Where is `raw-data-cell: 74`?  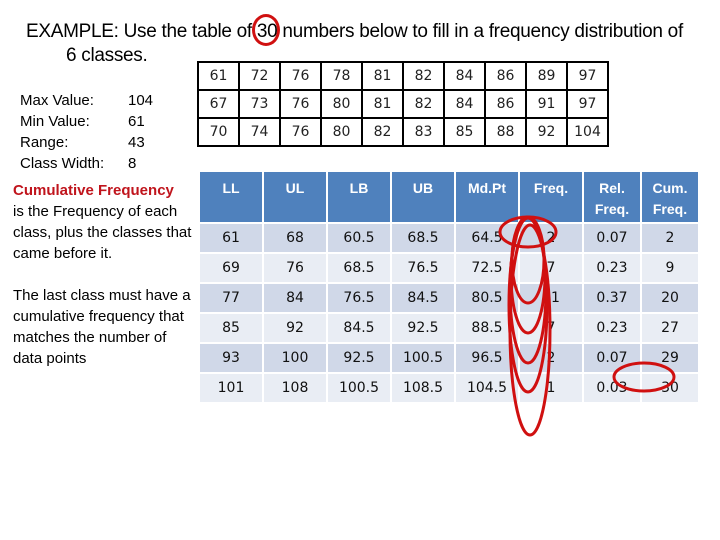
raw-data-cell: 74 is located at coordinates (259, 132).